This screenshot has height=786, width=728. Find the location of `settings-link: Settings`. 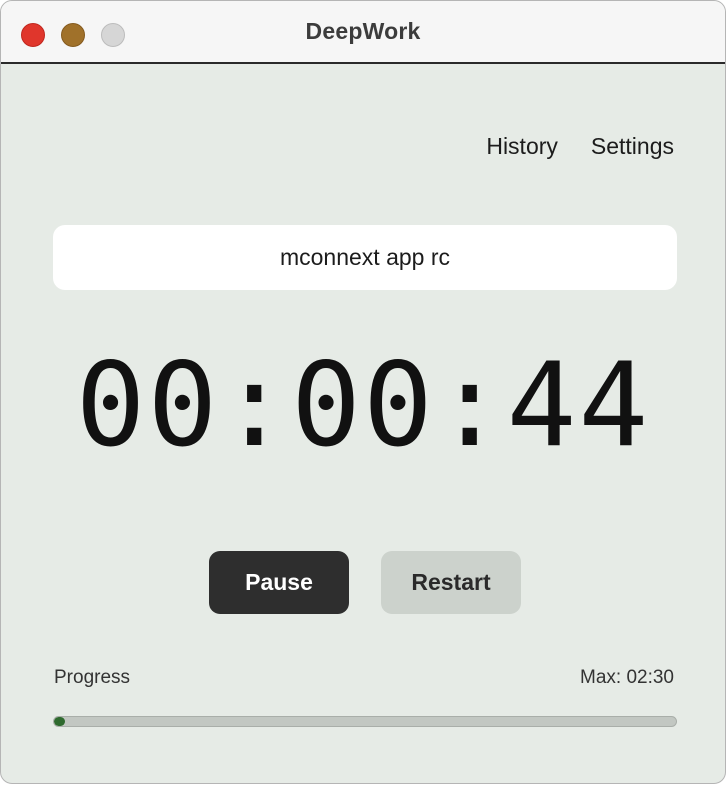

settings-link: Settings is located at coordinates (632, 146).